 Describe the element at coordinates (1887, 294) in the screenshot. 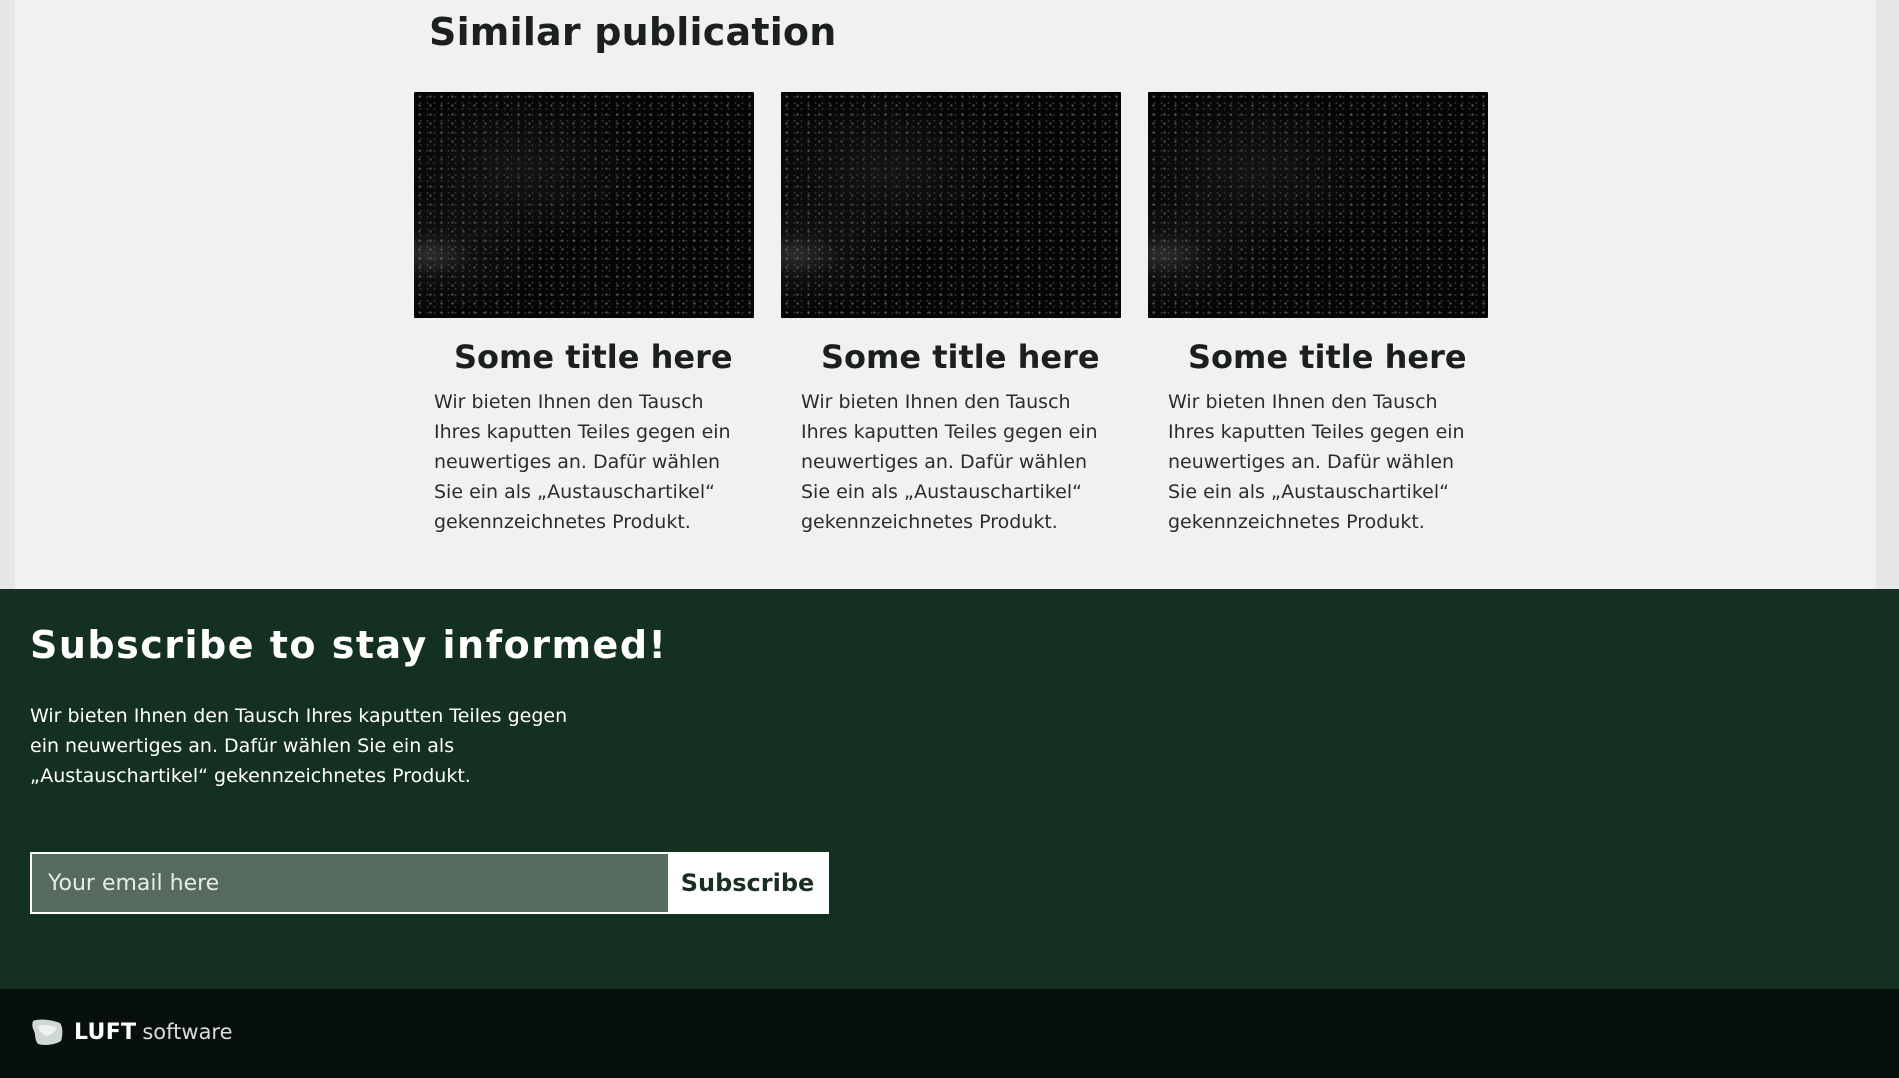

I see `scrollbar-track` at that location.